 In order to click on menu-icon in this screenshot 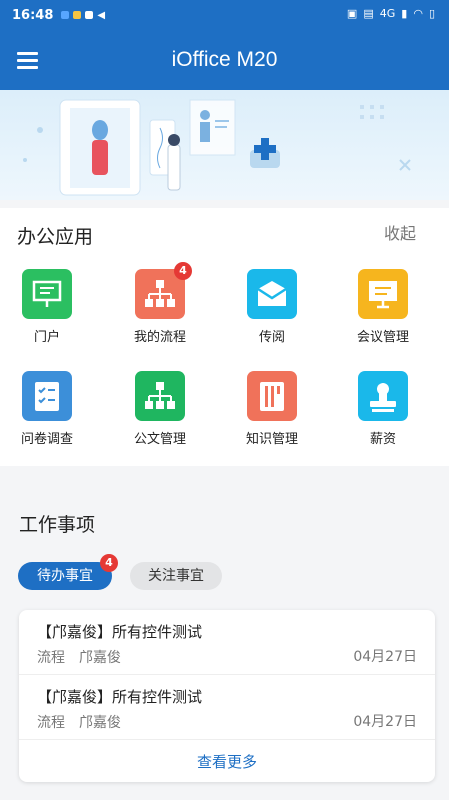, I will do `click(27, 60)`.